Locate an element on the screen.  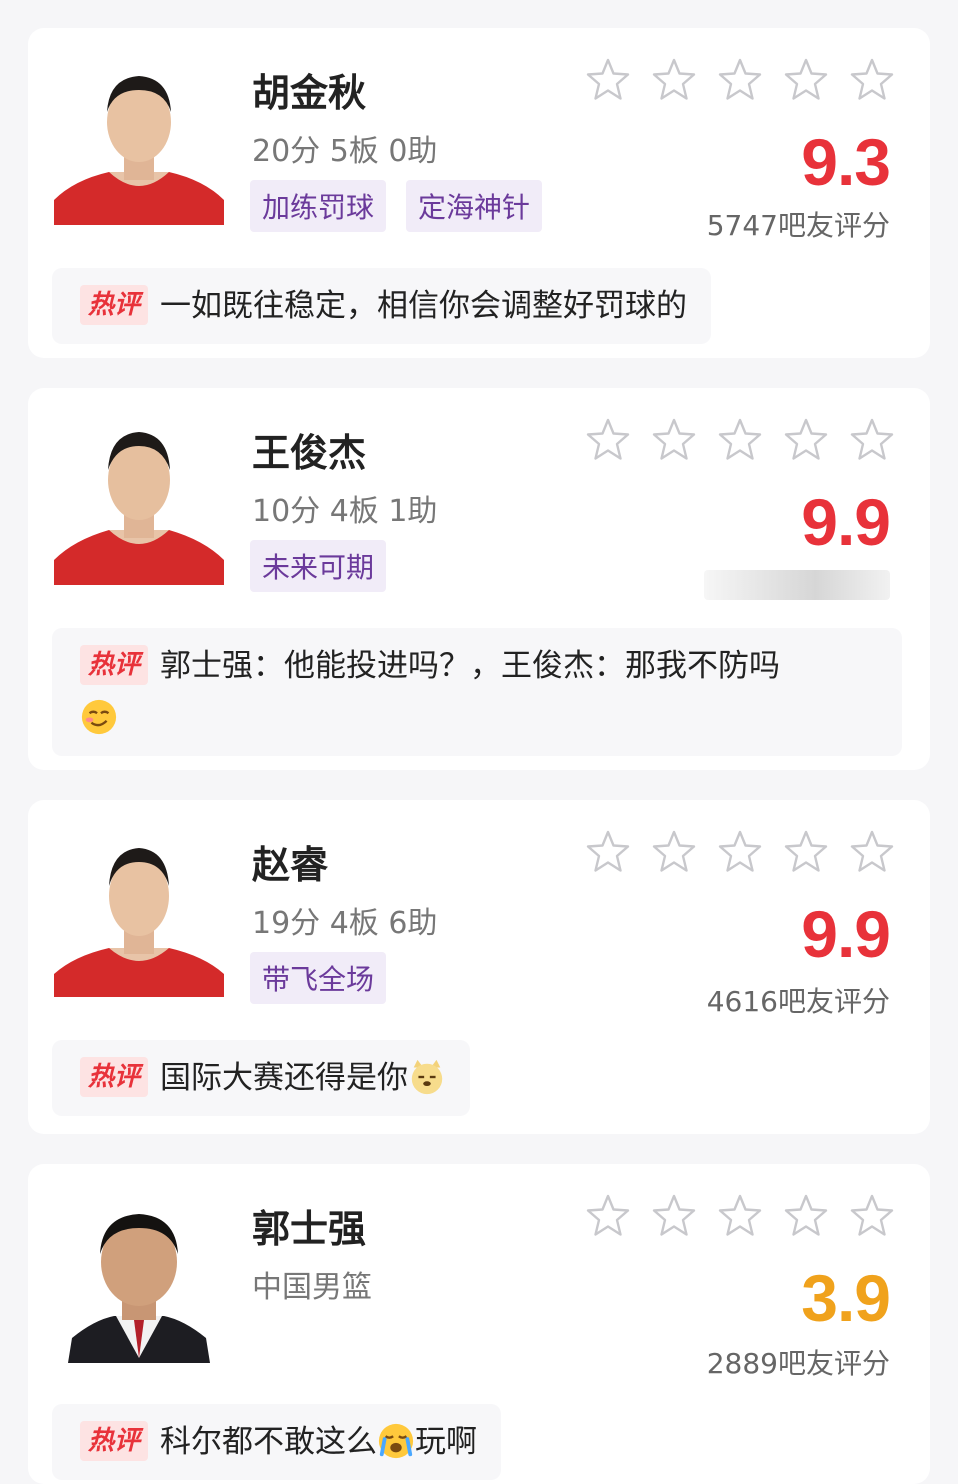
hot-comment: 热评 一如既往稳定，相信你会调整好罚球的 is located at coordinates (382, 306).